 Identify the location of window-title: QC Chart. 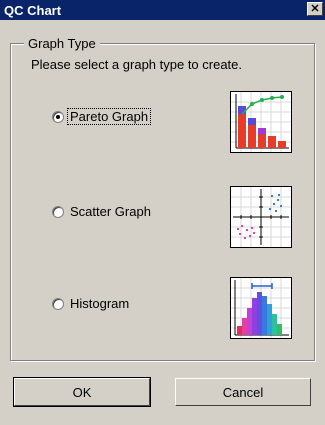
(33, 10).